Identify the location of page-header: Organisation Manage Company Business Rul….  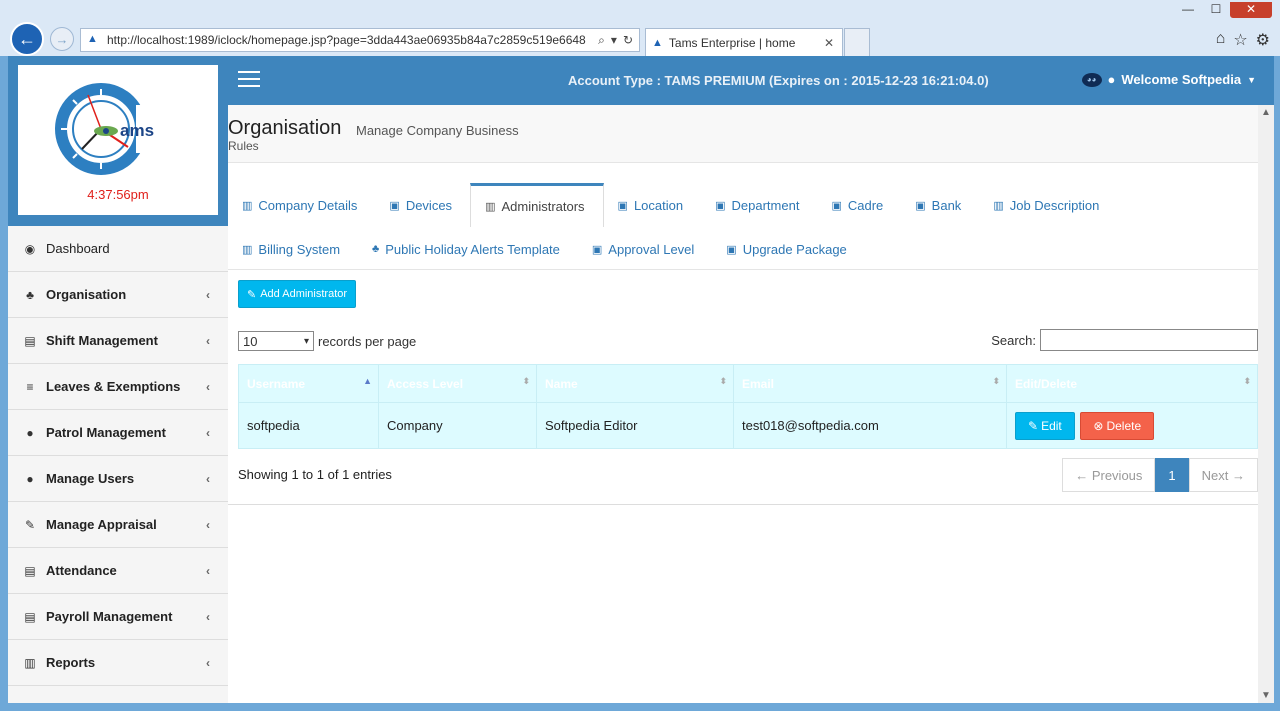
(743, 134).